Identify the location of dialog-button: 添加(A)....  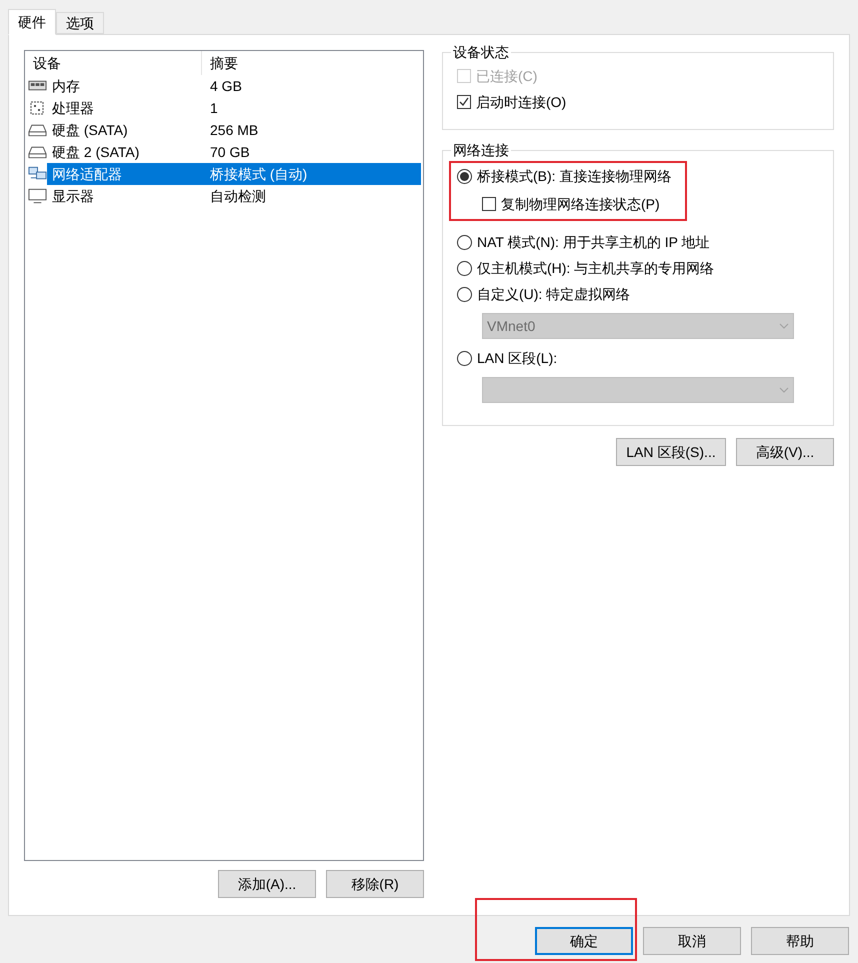
(267, 884).